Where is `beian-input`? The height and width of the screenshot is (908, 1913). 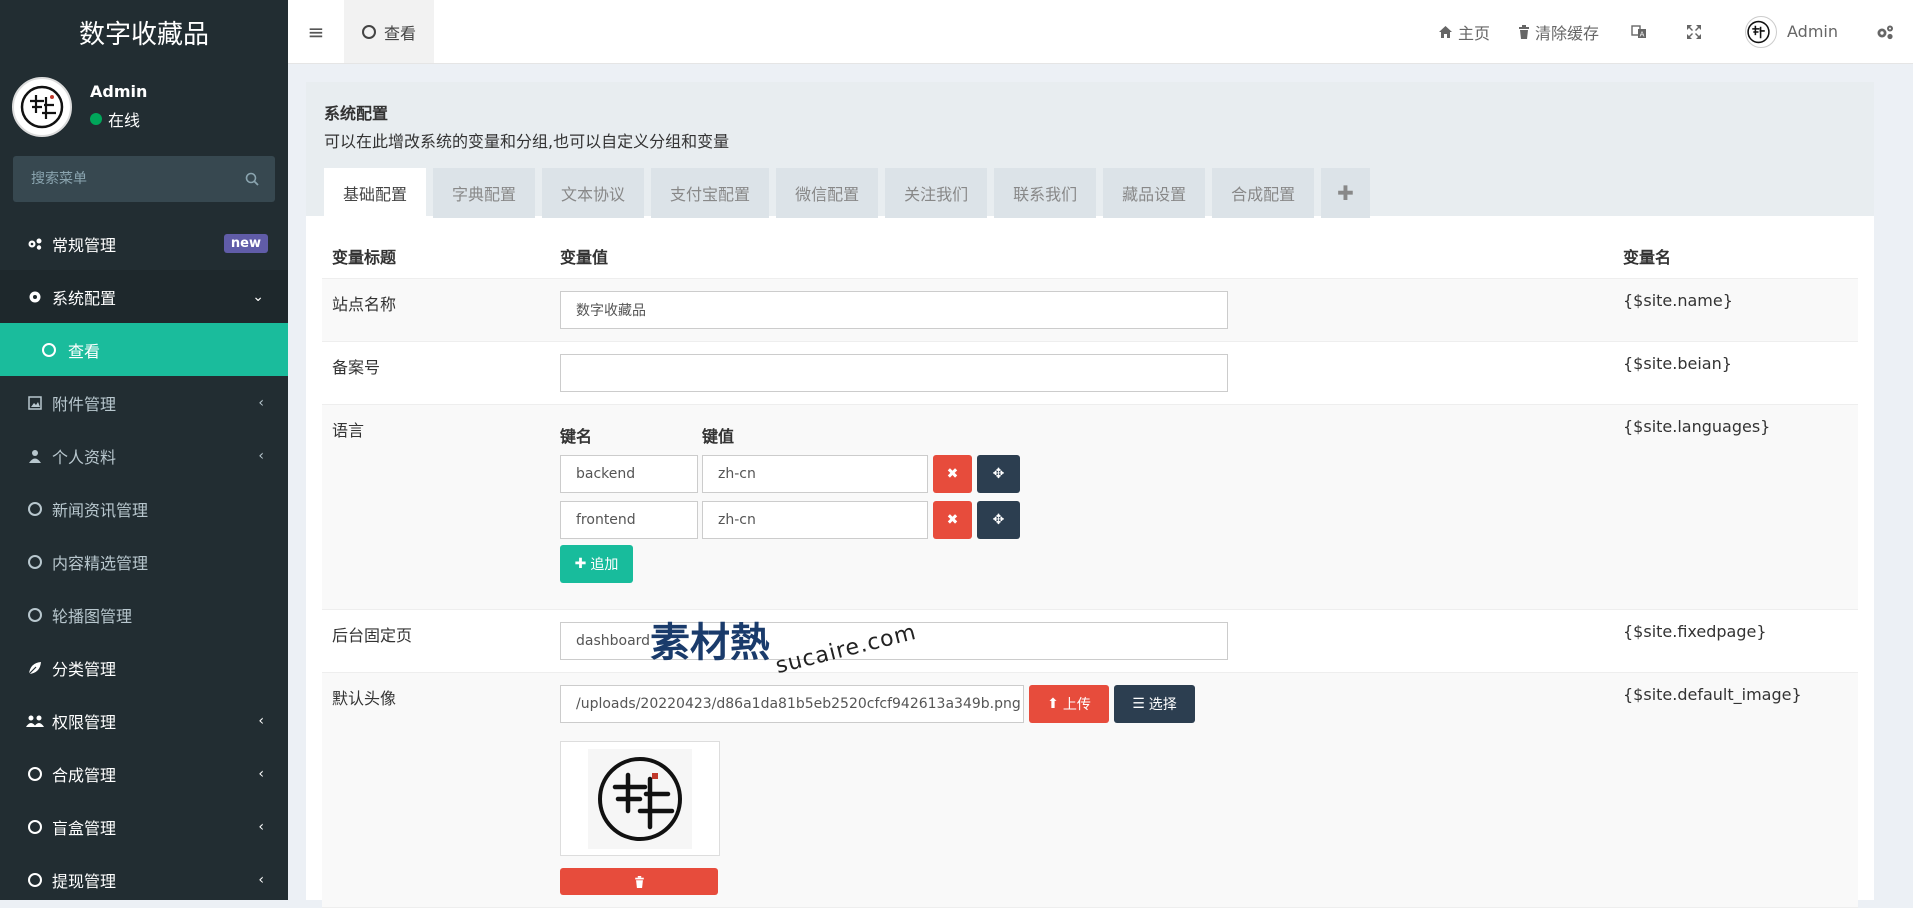 beian-input is located at coordinates (894, 373).